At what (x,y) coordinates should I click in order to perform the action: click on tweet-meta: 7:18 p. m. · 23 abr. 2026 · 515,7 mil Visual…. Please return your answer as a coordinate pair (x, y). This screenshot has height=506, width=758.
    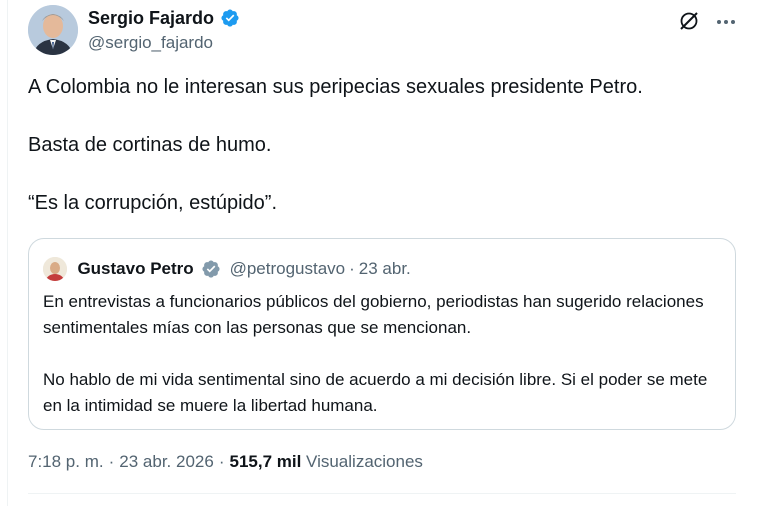
    Looking at the image, I should click on (225, 462).